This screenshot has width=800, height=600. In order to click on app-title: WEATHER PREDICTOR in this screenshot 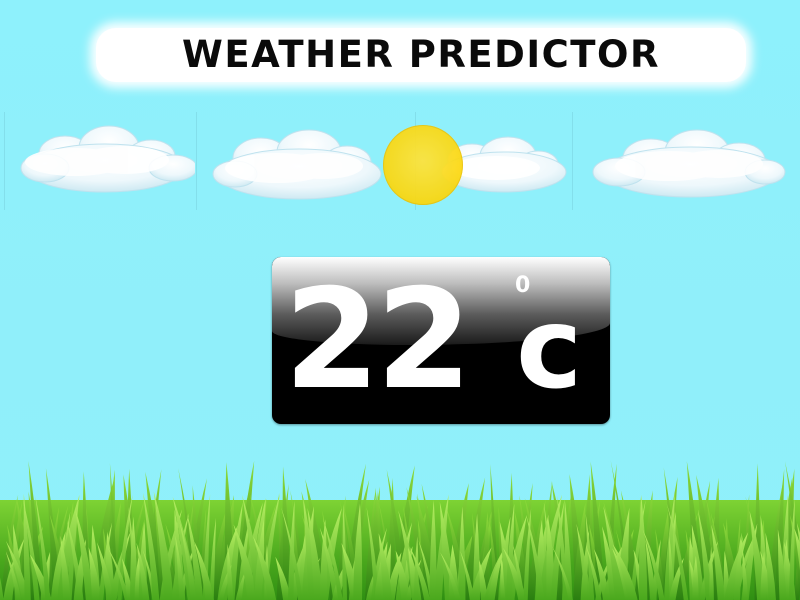, I will do `click(421, 54)`.